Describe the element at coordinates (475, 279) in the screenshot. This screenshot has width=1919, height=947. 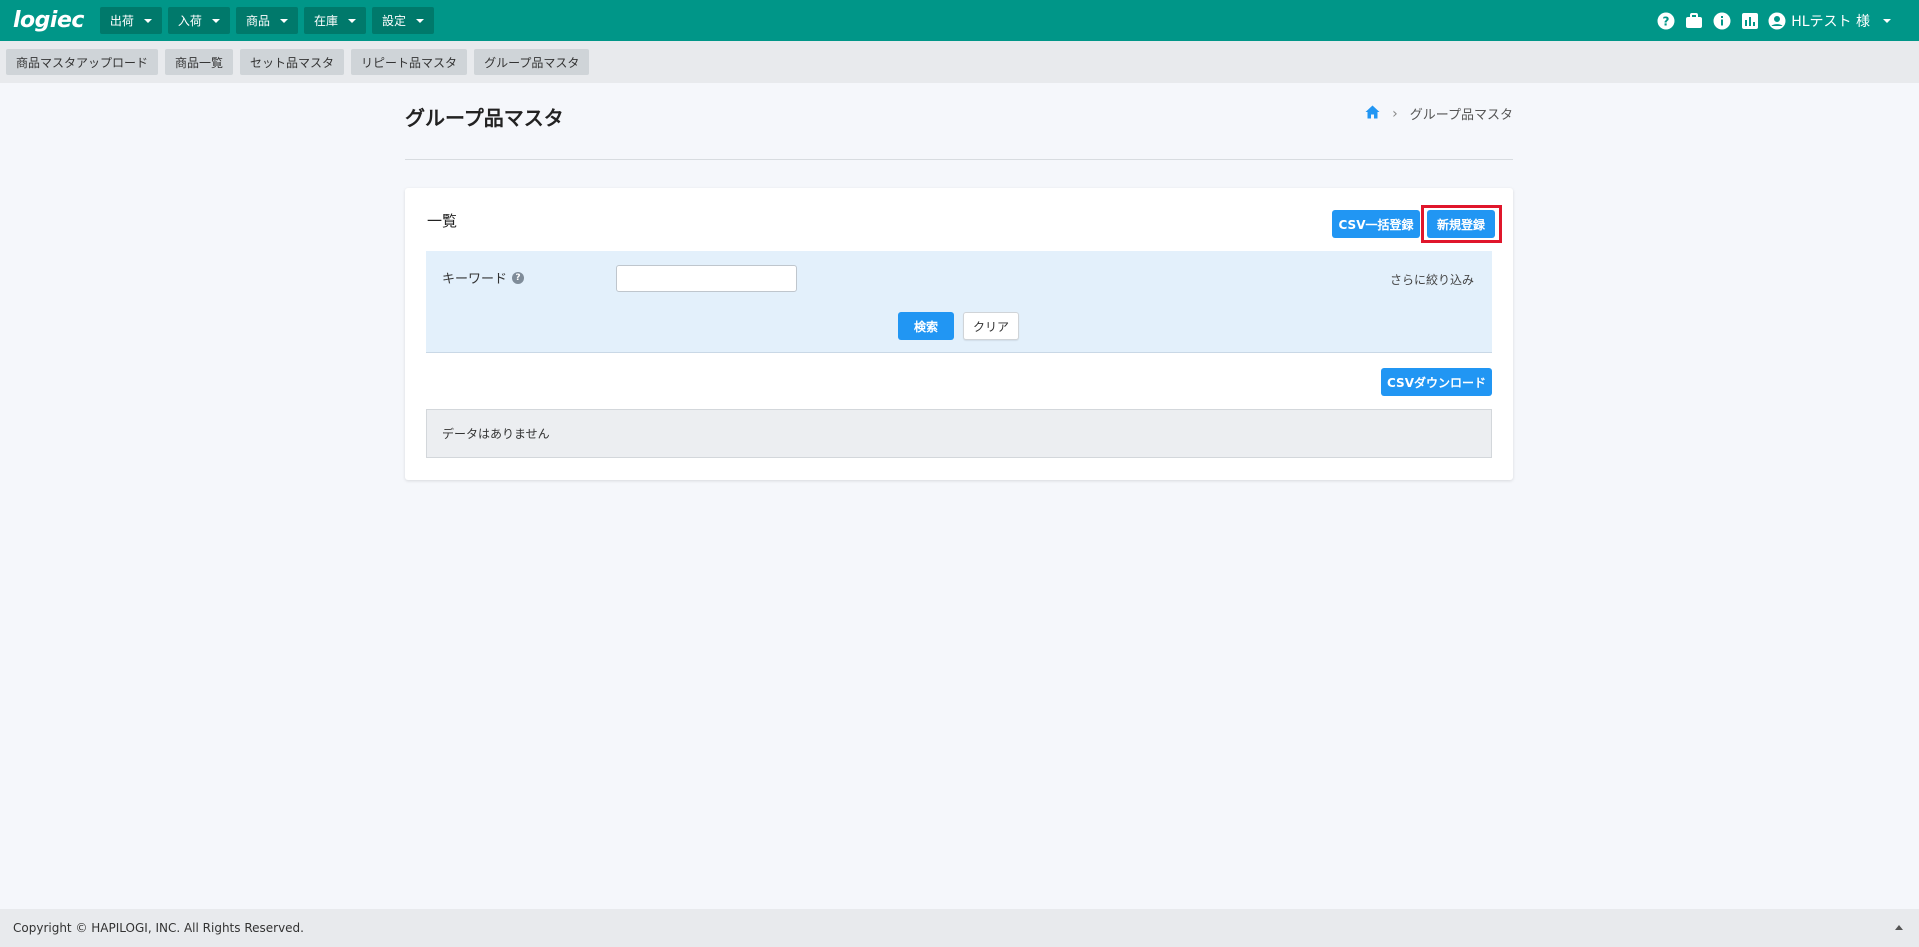
I see `keyword-label-text: キーワード` at that location.